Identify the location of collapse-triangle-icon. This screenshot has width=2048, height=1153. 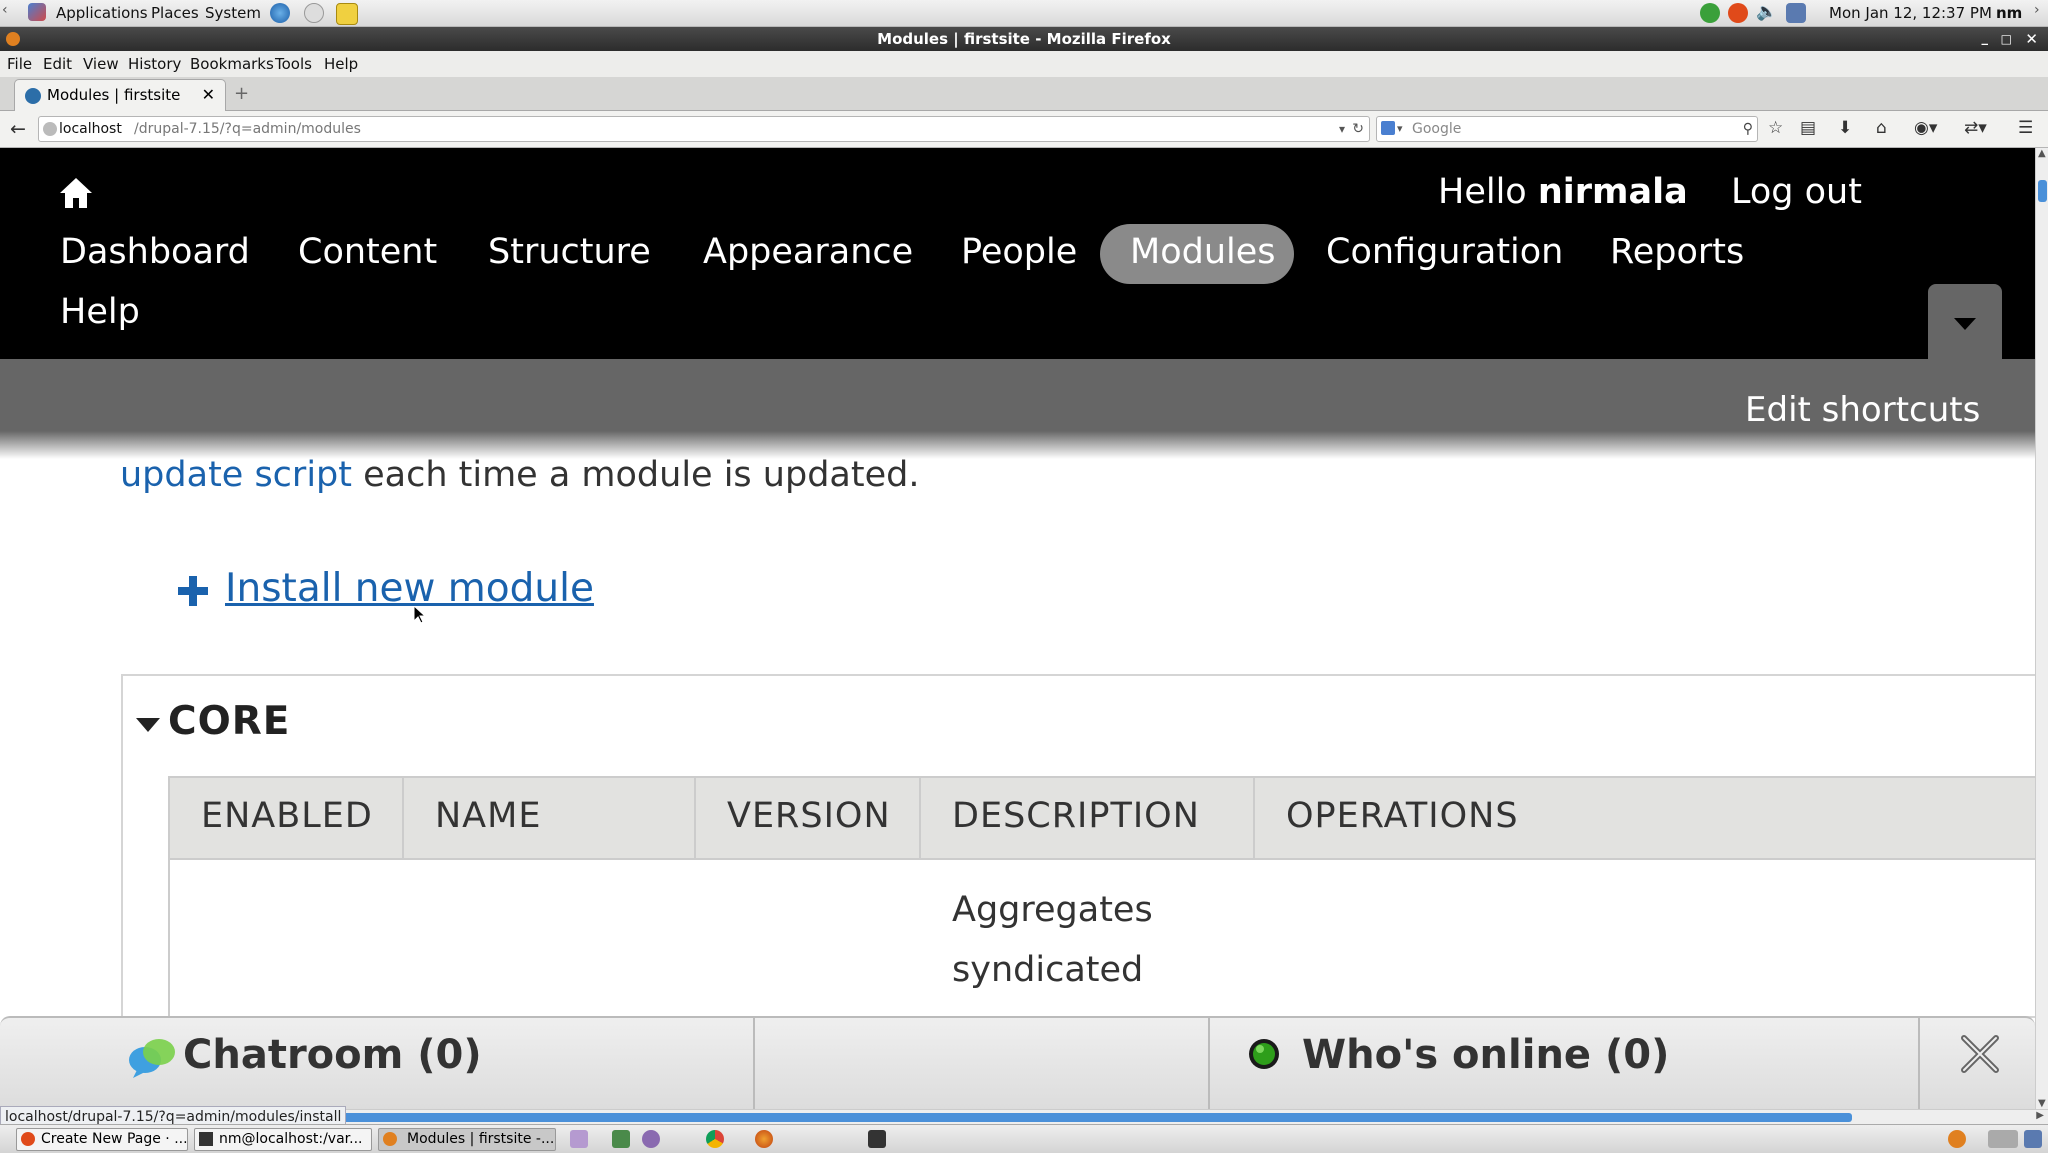
(148, 725).